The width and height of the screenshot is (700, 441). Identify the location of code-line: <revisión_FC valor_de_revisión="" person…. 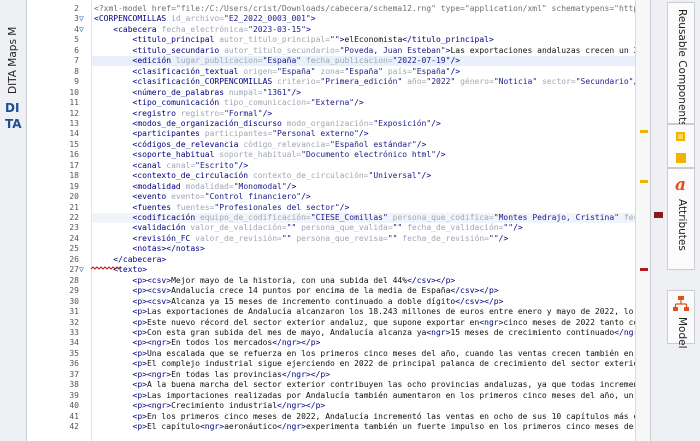
(301, 238).